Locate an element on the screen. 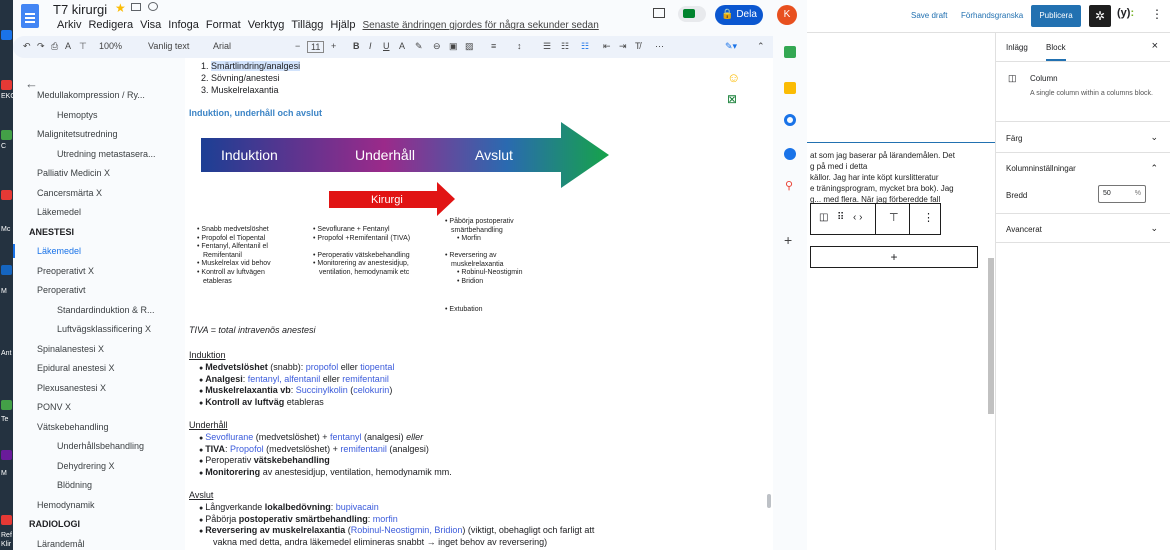 This screenshot has height=550, width=1170. editor-text-line: g på med i detta is located at coordinates (900, 166).